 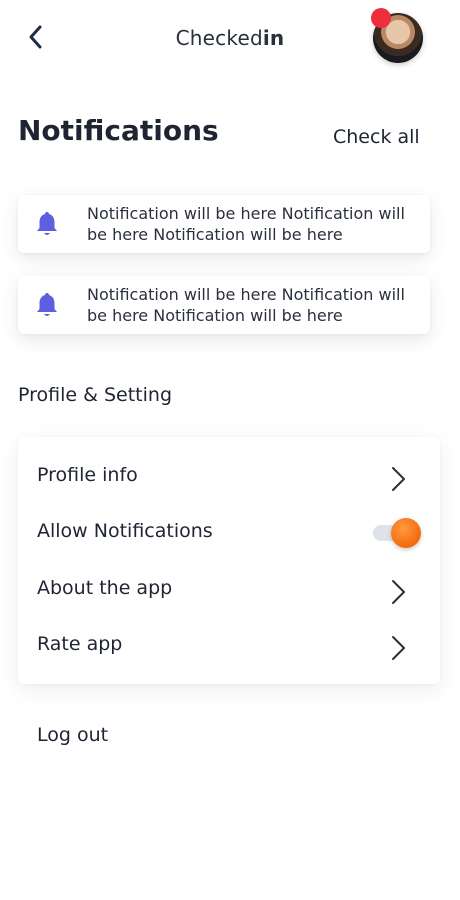 I want to click on brand-regular: Checked, so click(x=219, y=38).